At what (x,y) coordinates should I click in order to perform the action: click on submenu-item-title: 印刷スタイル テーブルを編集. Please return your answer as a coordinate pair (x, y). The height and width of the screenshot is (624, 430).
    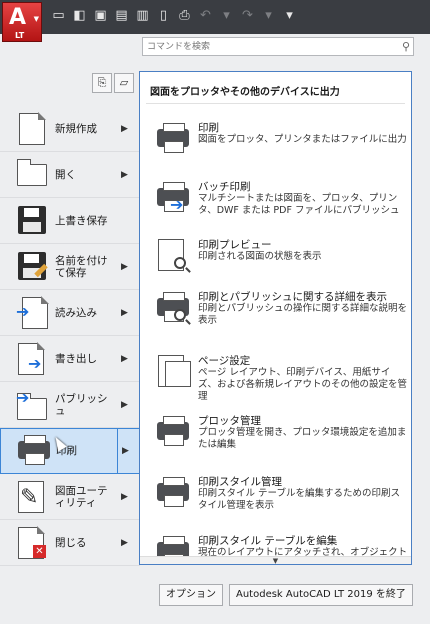
    Looking at the image, I should click on (268, 541).